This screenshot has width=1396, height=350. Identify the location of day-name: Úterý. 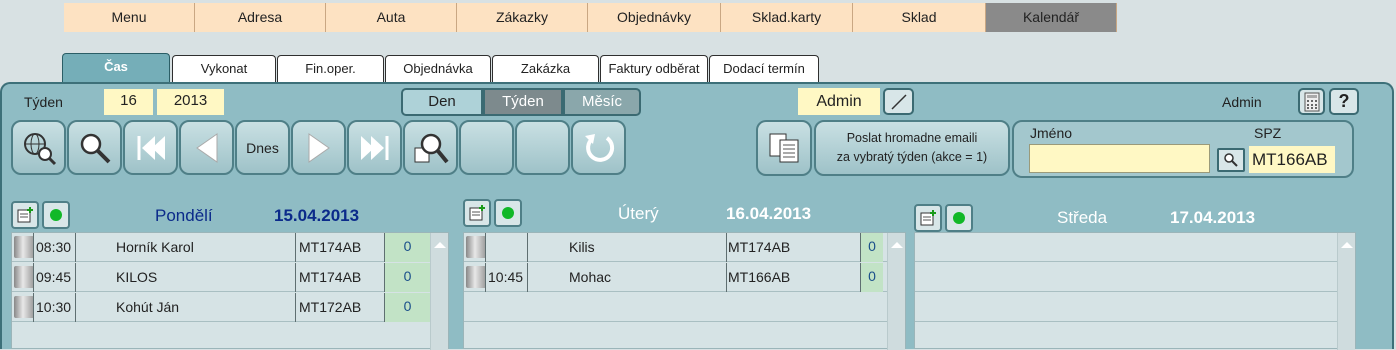
(638, 213).